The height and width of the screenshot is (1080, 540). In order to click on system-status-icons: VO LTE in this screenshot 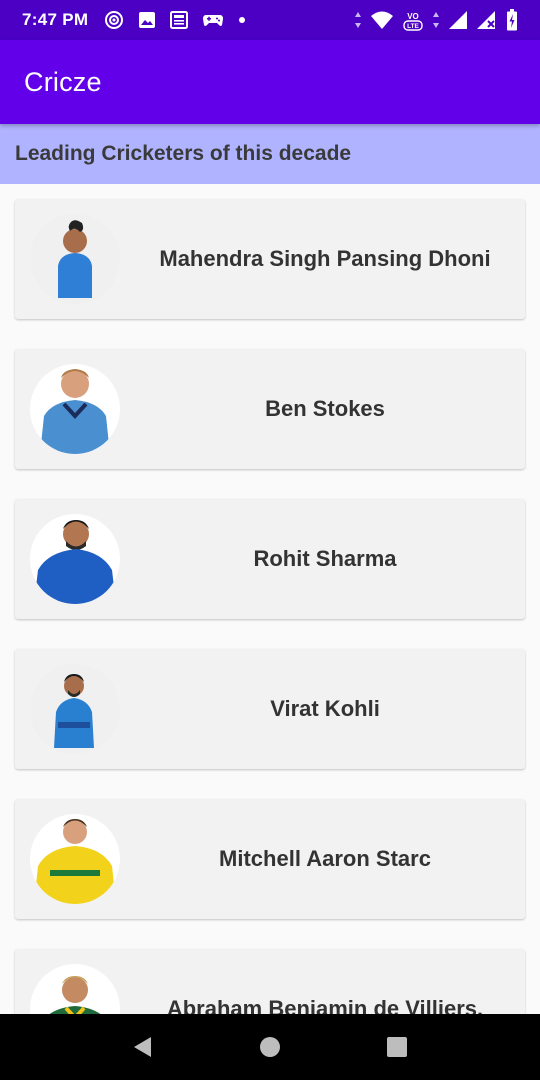, I will do `click(436, 20)`.